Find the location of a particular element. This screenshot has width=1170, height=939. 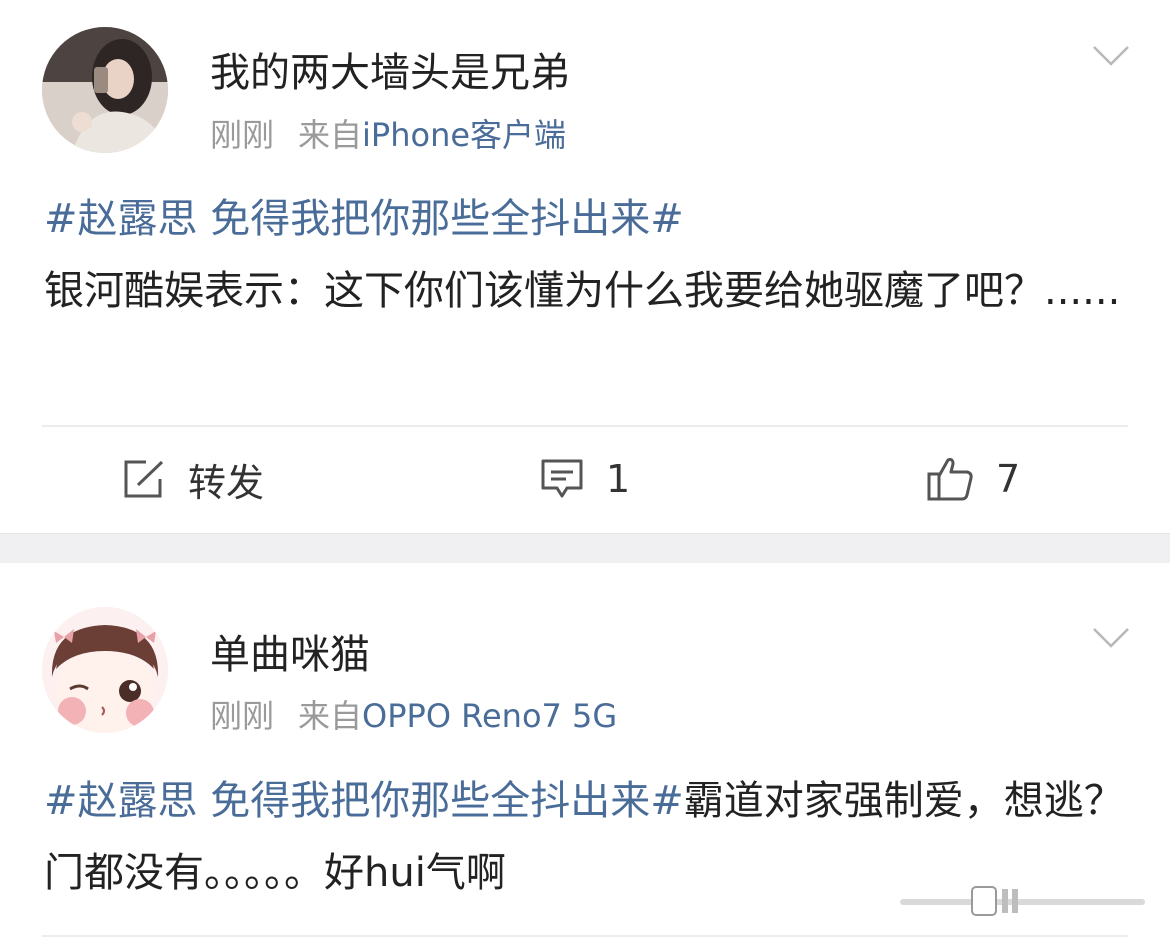

like-button: 7 is located at coordinates (973, 479).